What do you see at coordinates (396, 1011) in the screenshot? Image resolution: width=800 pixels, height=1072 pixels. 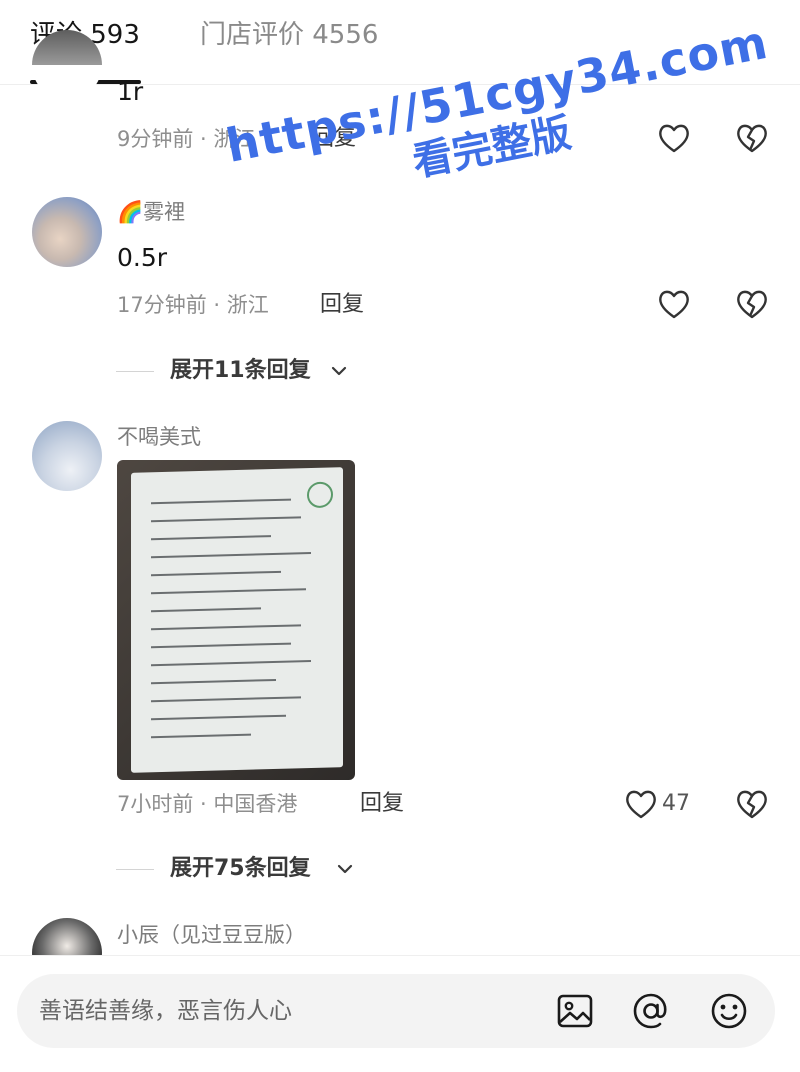 I see `comment-input: 善语结善缘，恶言伤人心` at bounding box center [396, 1011].